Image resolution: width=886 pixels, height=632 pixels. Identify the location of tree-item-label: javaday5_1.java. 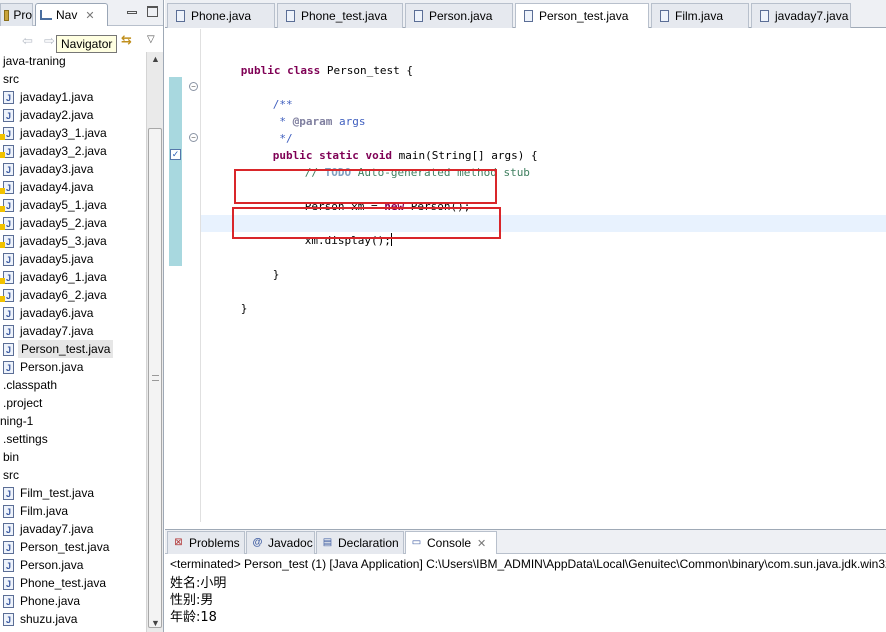
(63, 205).